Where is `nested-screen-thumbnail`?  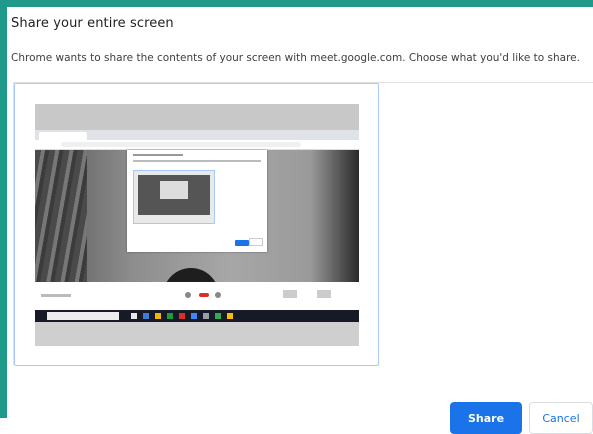 nested-screen-thumbnail is located at coordinates (174, 195).